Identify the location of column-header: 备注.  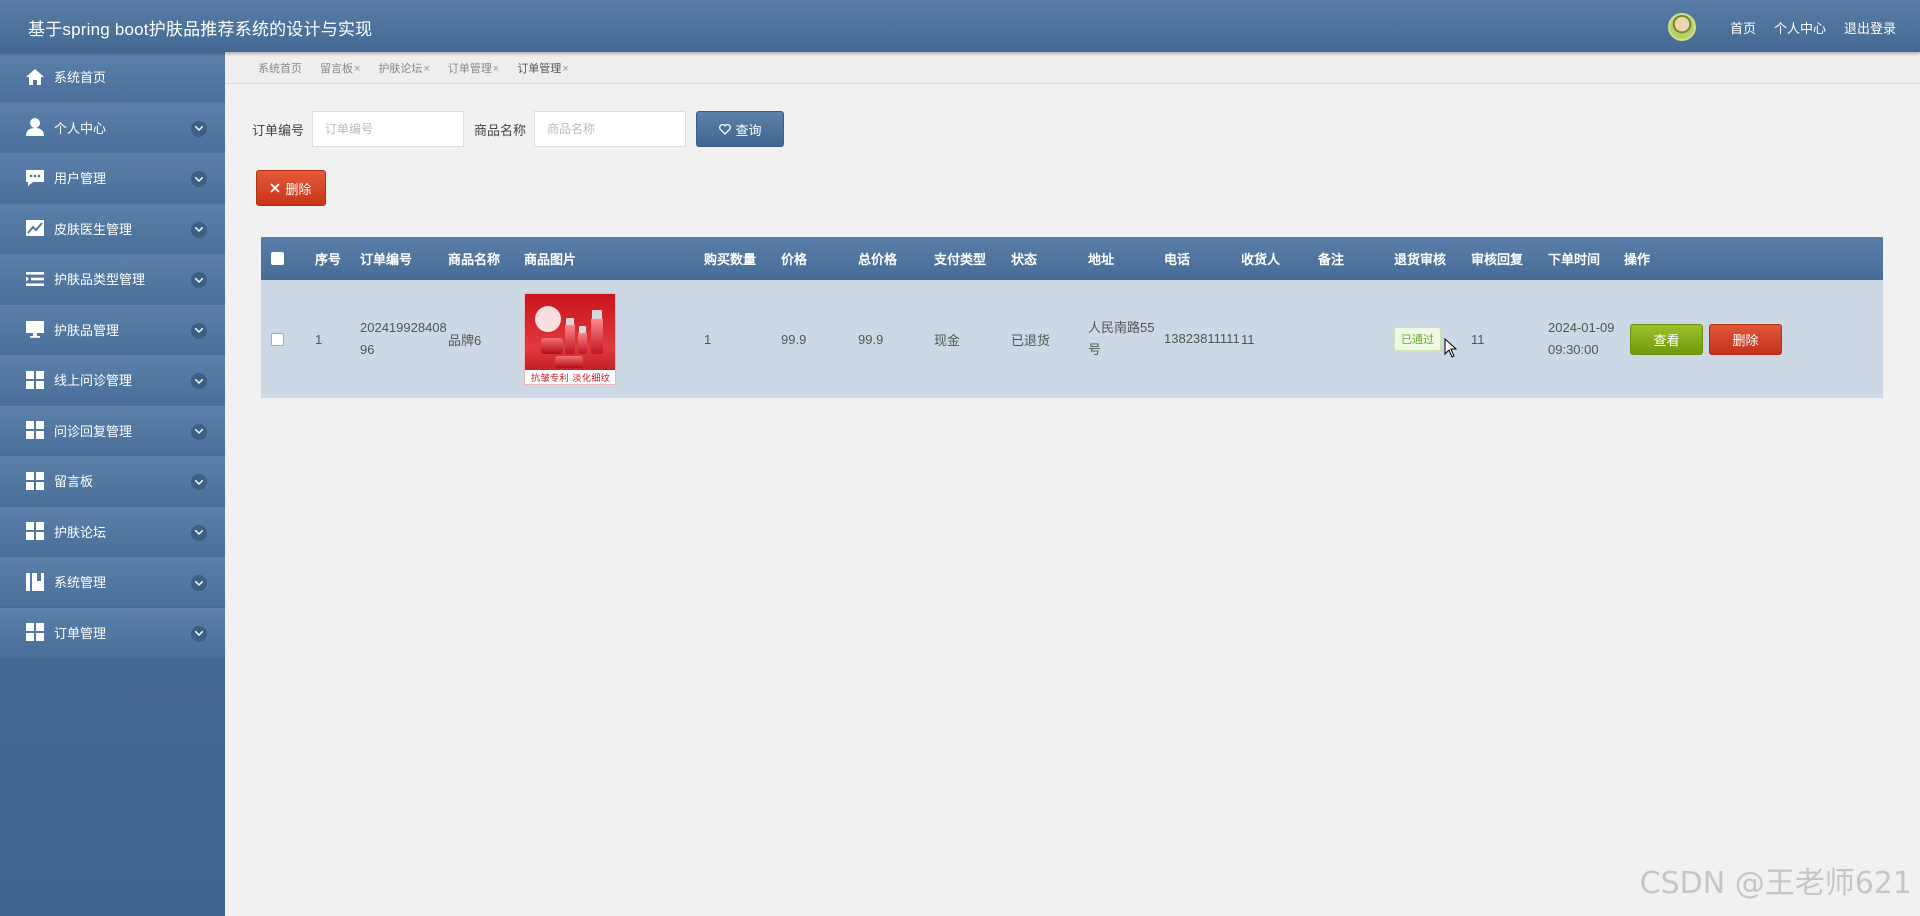
(1331, 259).